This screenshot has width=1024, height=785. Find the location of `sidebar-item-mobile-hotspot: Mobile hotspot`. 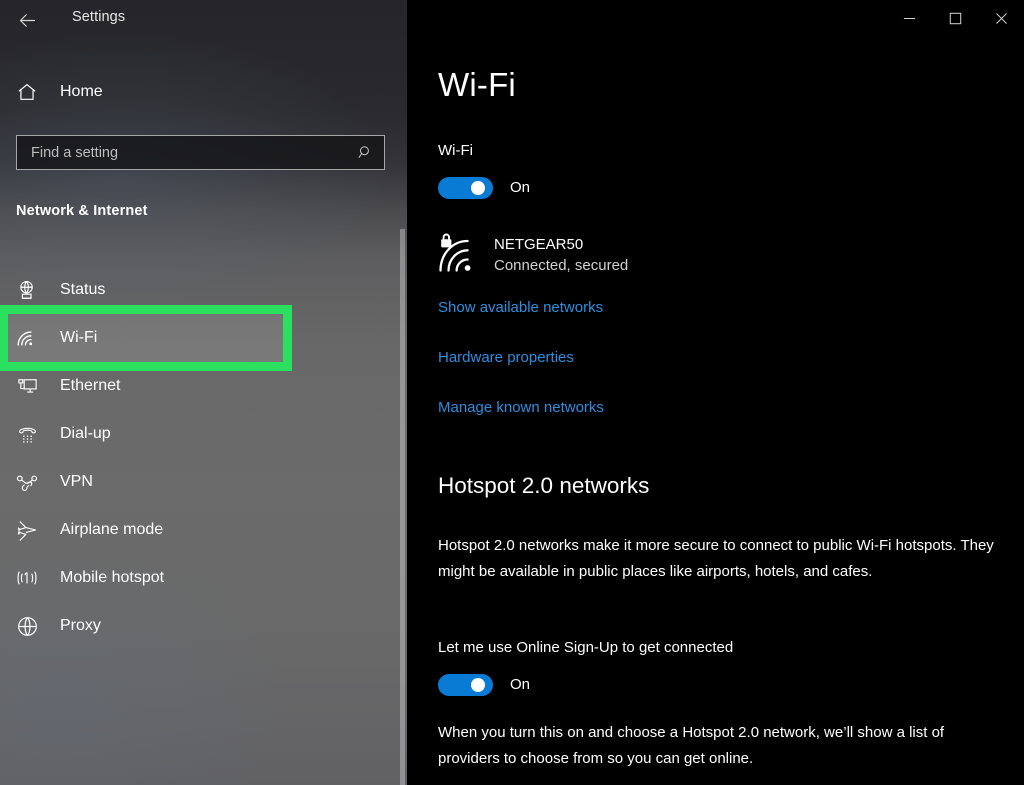

sidebar-item-mobile-hotspot: Mobile hotspot is located at coordinates (146, 578).